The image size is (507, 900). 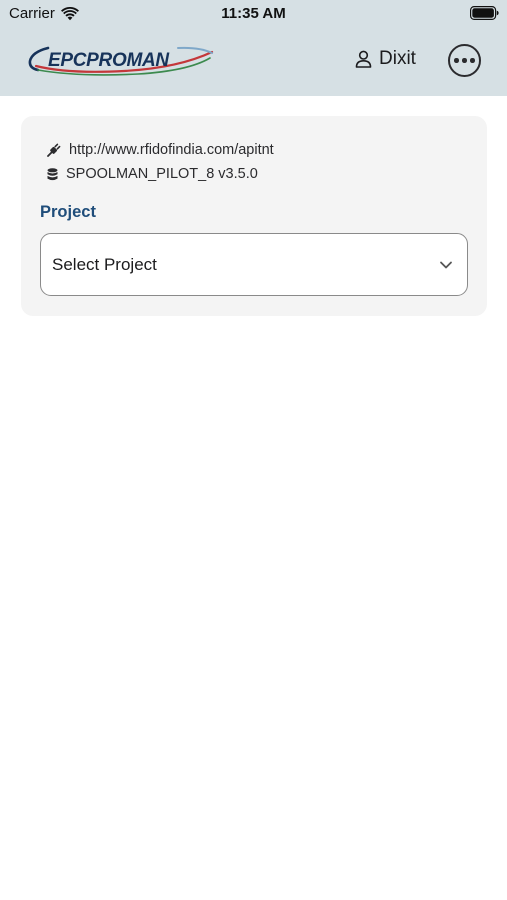 I want to click on project-select-value: Select Project, so click(x=104, y=264).